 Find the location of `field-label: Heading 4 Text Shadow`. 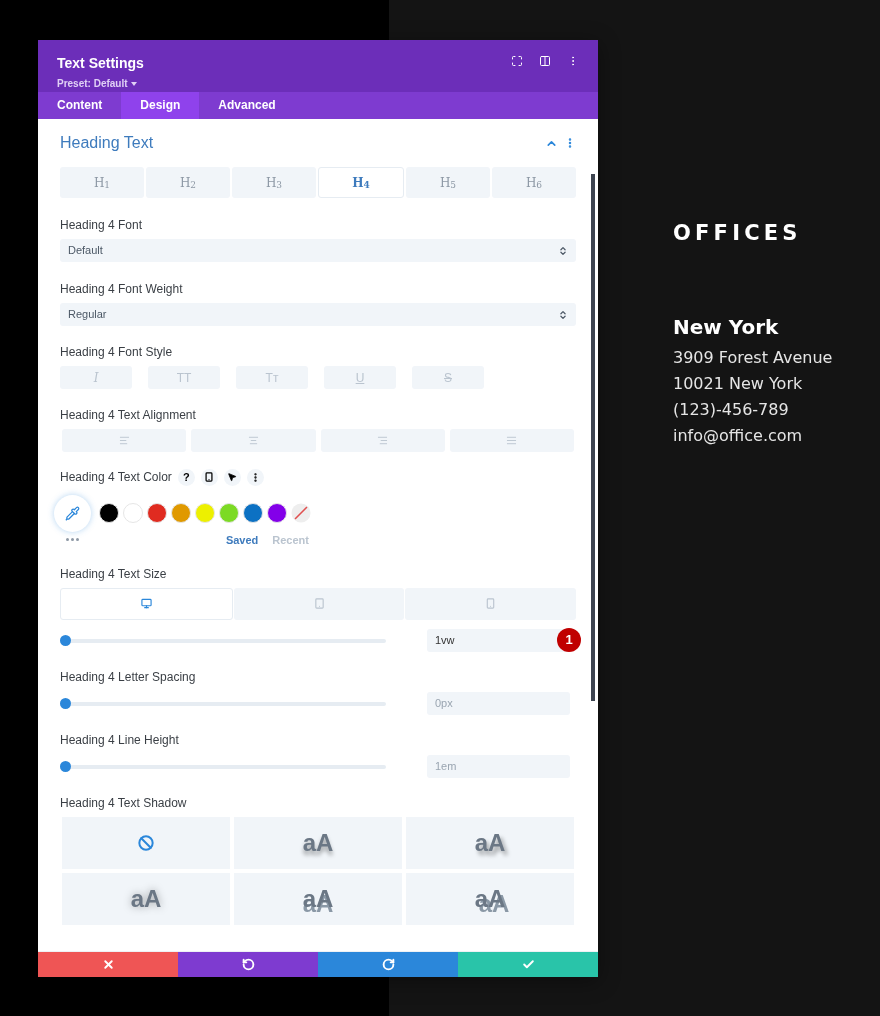

field-label: Heading 4 Text Shadow is located at coordinates (124, 803).